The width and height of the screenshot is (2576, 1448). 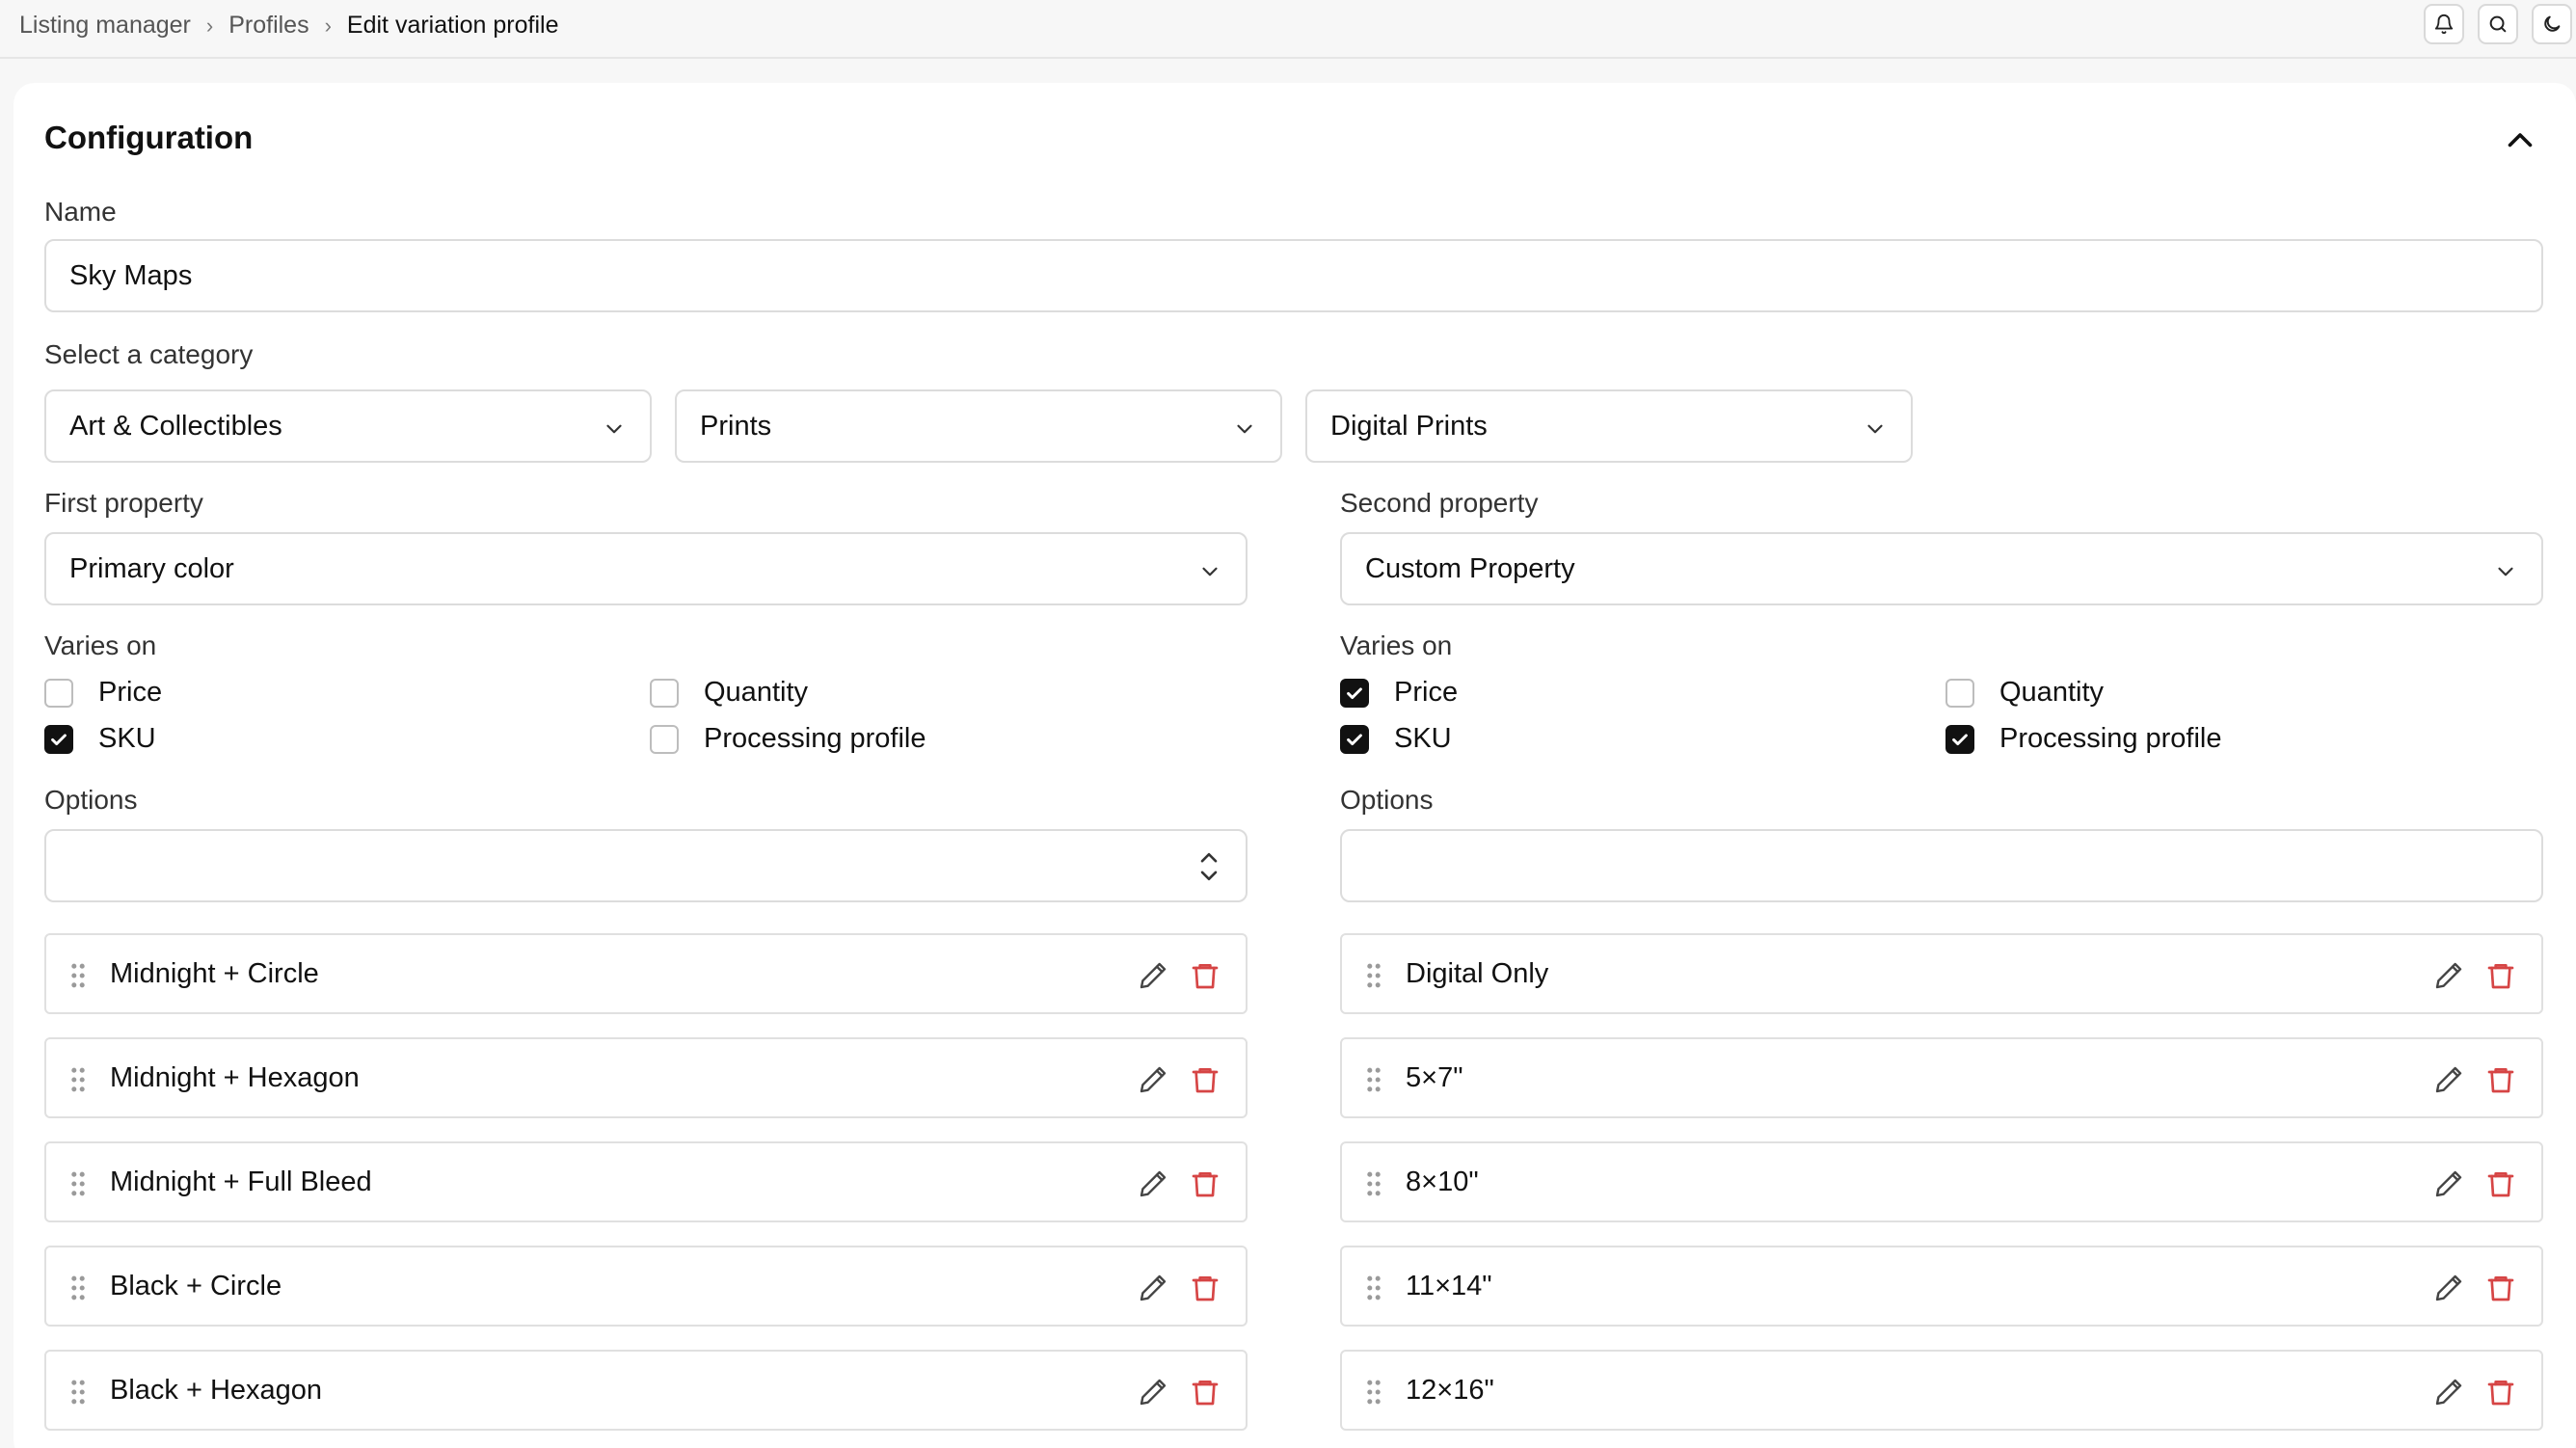 What do you see at coordinates (646, 865) in the screenshot?
I see `first-options-select` at bounding box center [646, 865].